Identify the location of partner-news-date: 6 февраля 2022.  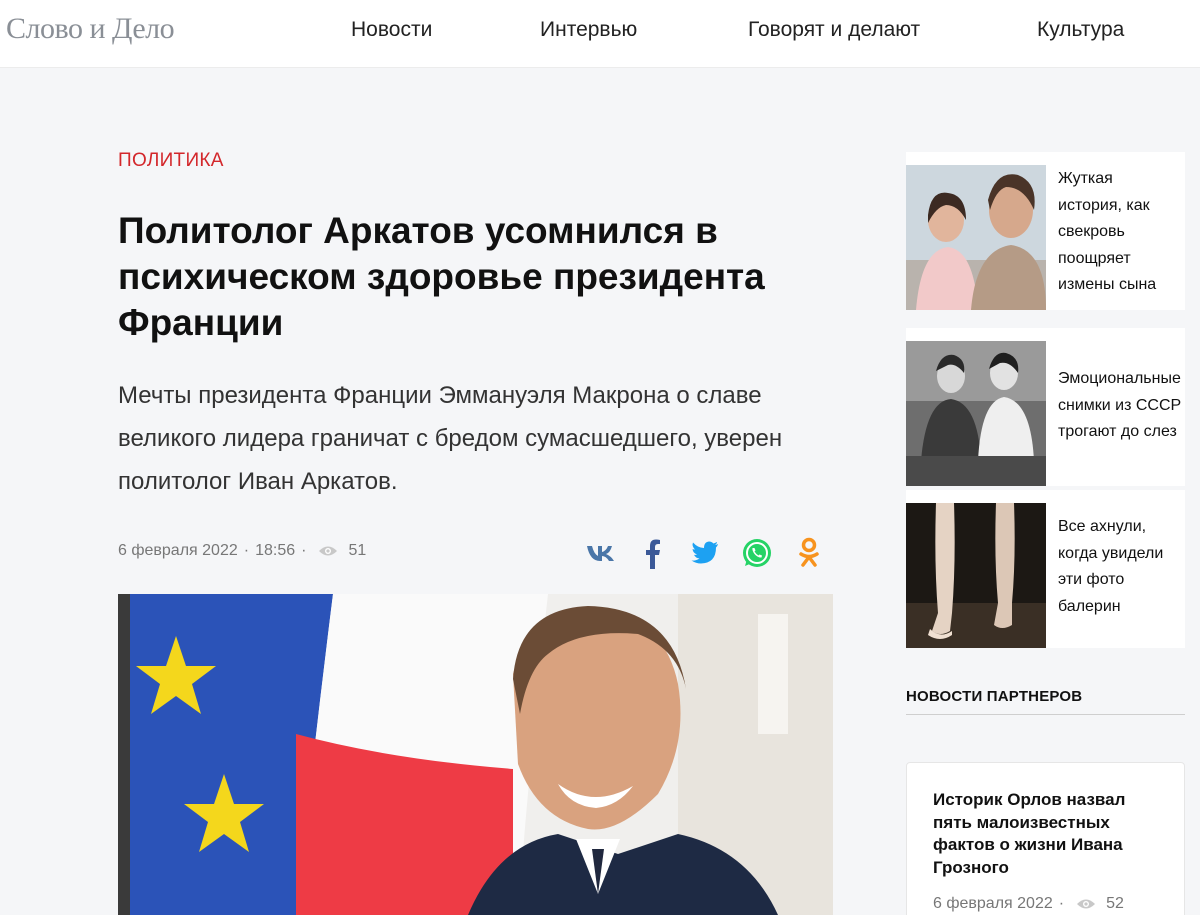
(993, 903).